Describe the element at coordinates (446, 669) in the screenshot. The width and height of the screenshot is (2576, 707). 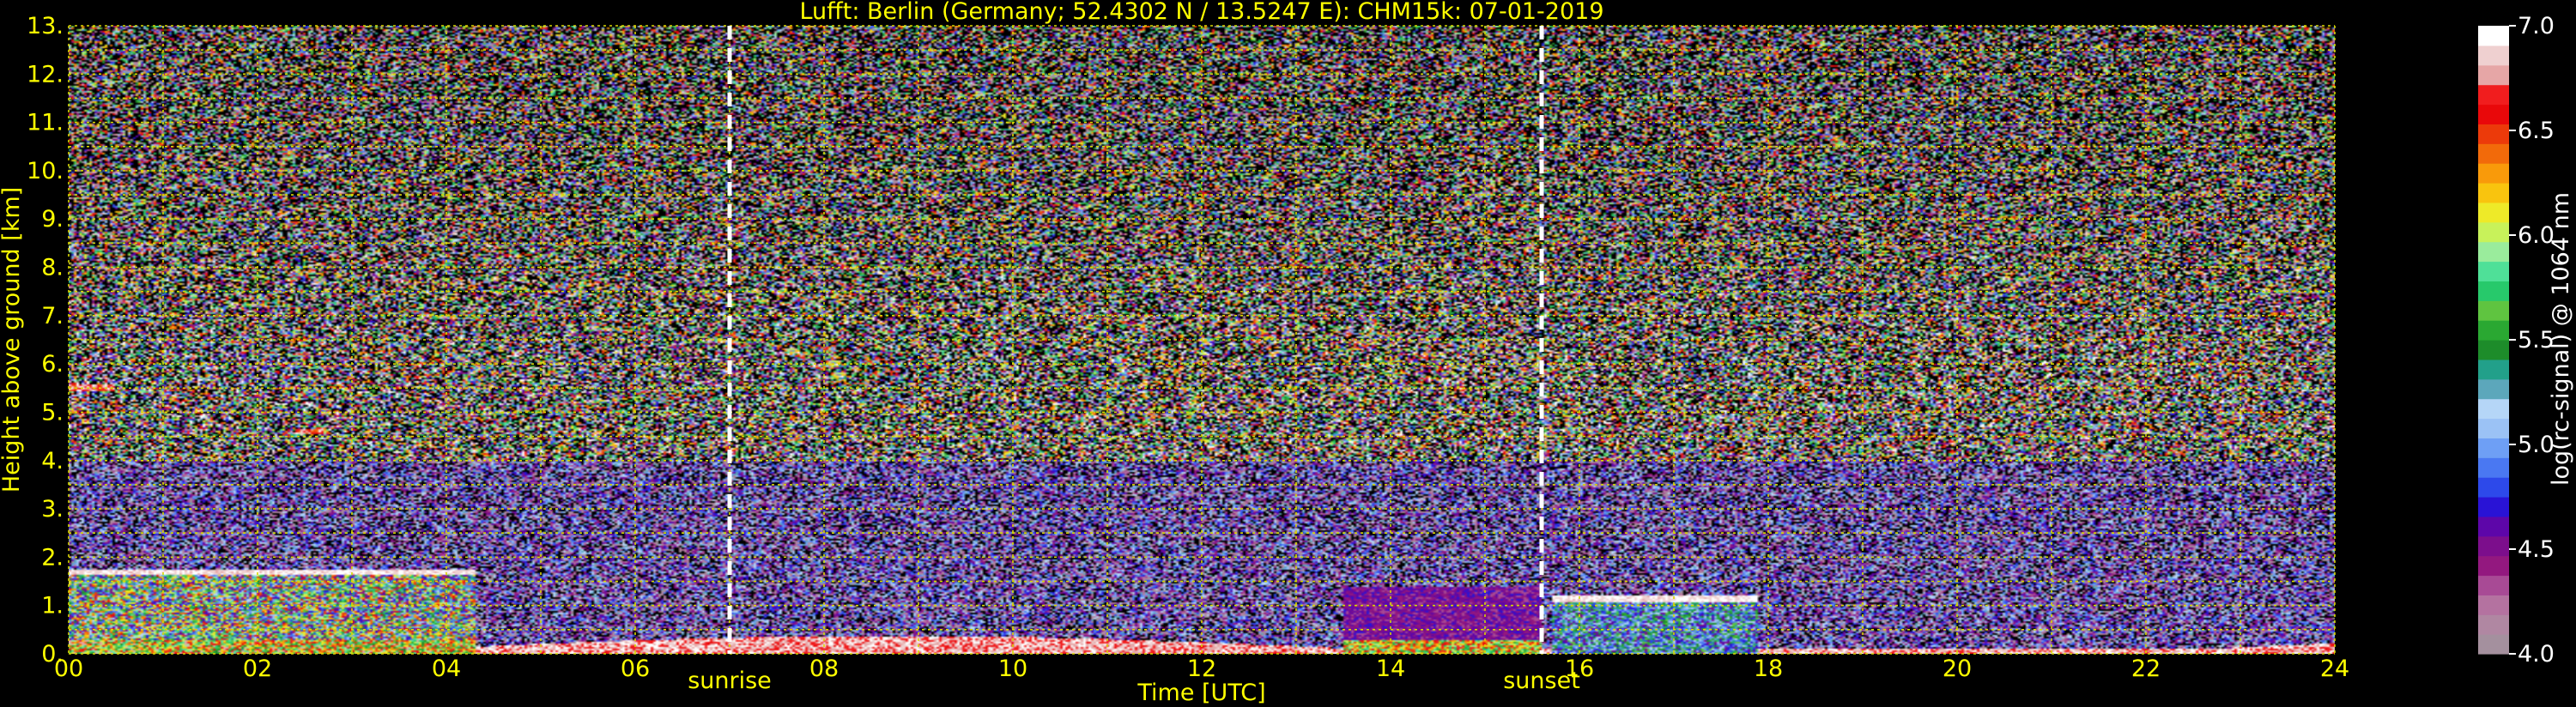
I see `x-tick-label: 04` at that location.